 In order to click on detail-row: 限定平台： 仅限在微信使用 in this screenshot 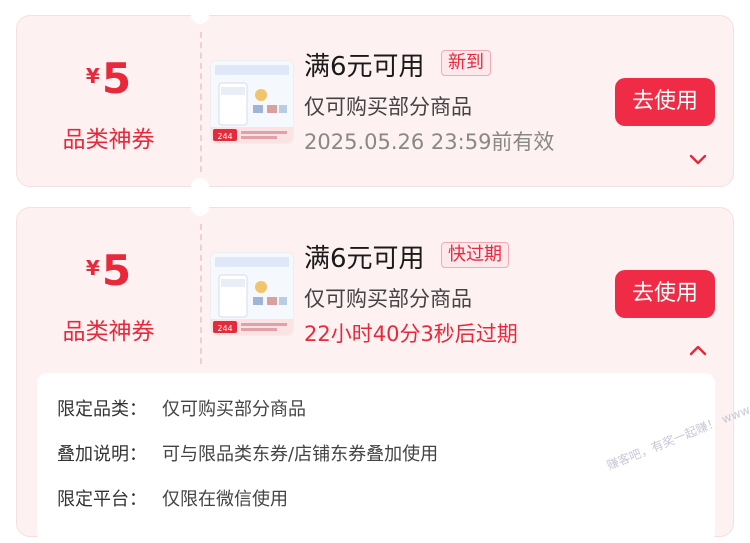, I will do `click(172, 498)`.